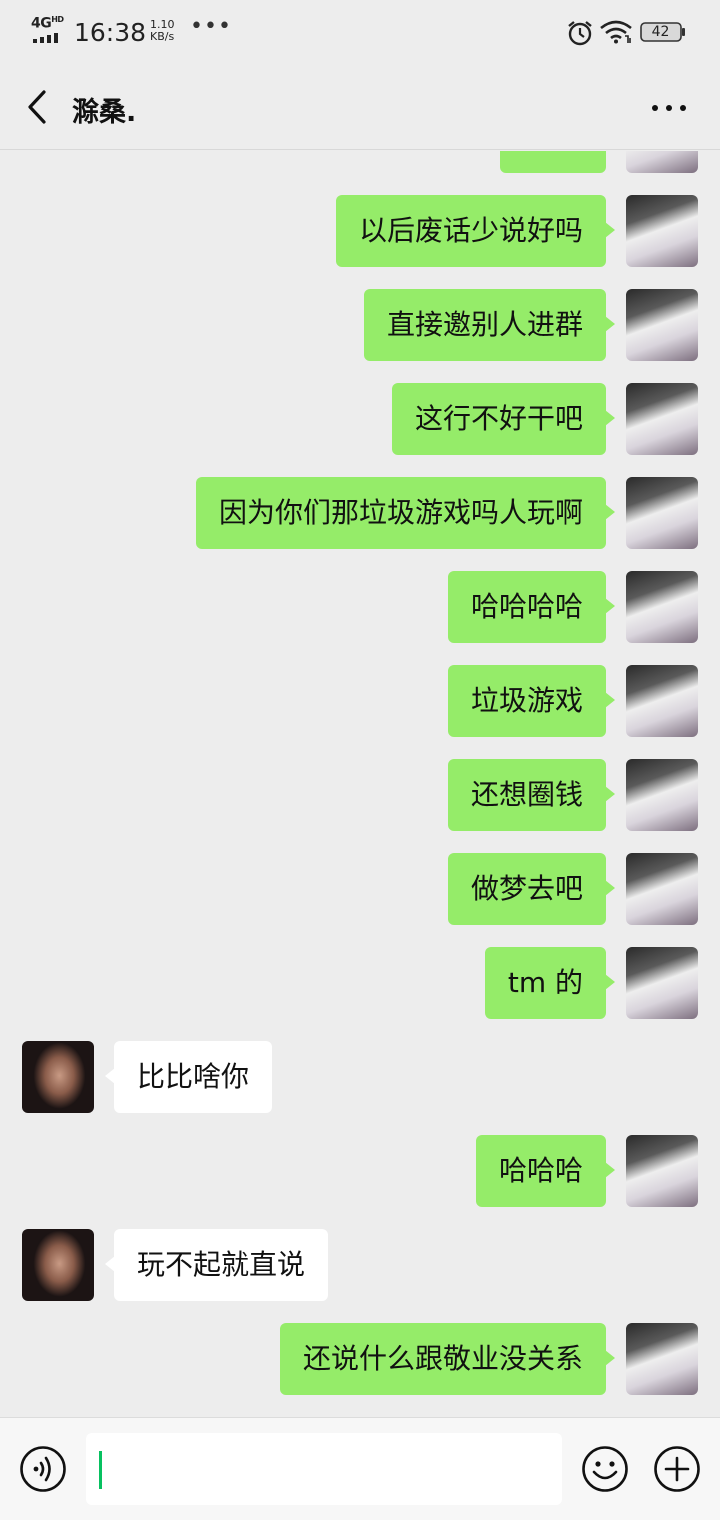  I want to click on received-message-bubble: 玩不起就直说, so click(216, 1265).